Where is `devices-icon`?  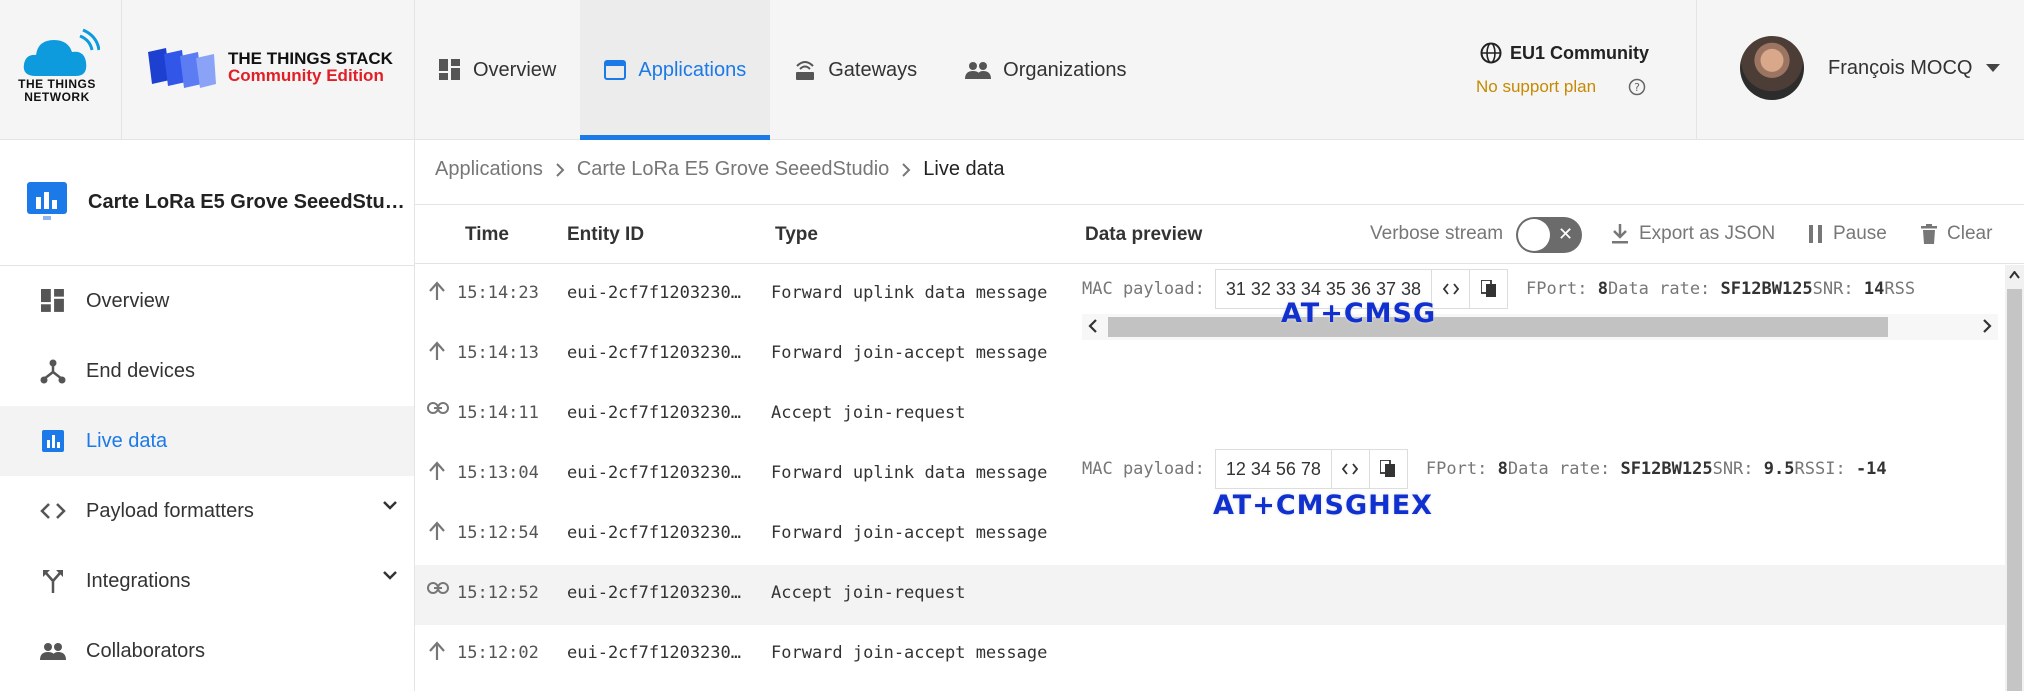 devices-icon is located at coordinates (53, 371).